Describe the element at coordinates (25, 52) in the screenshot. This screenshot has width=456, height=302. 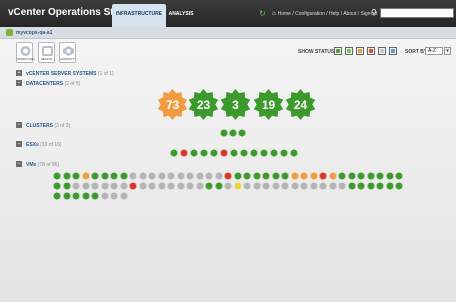
I see `workload-view-button: WORKLOAD` at that location.